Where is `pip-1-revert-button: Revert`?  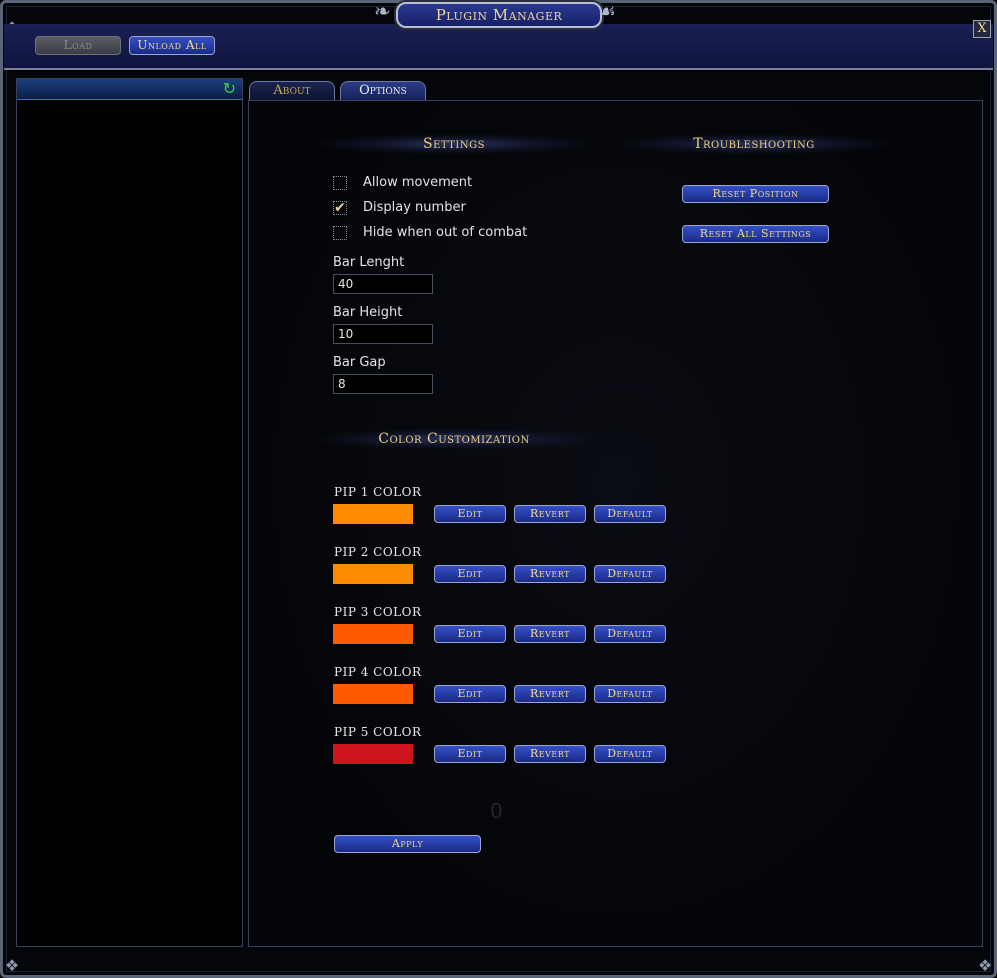 pip-1-revert-button: Revert is located at coordinates (550, 514).